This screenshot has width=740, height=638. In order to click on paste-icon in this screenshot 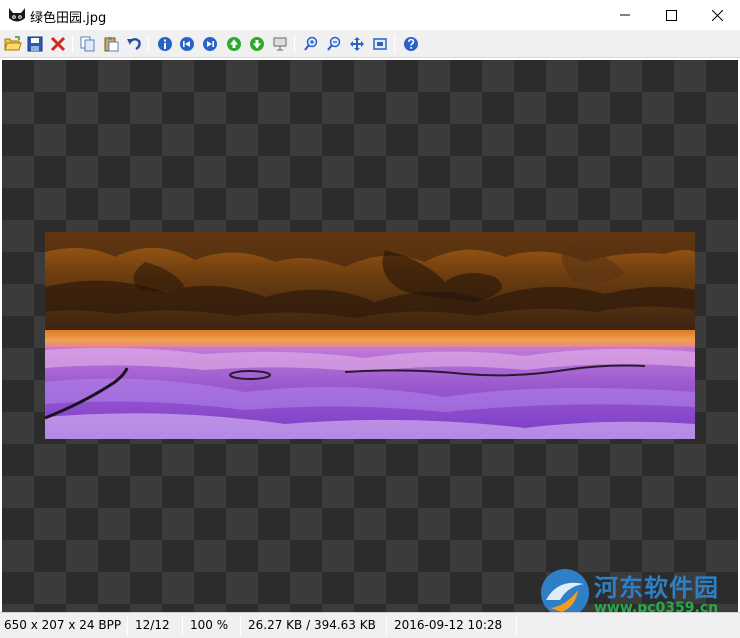, I will do `click(111, 44)`.